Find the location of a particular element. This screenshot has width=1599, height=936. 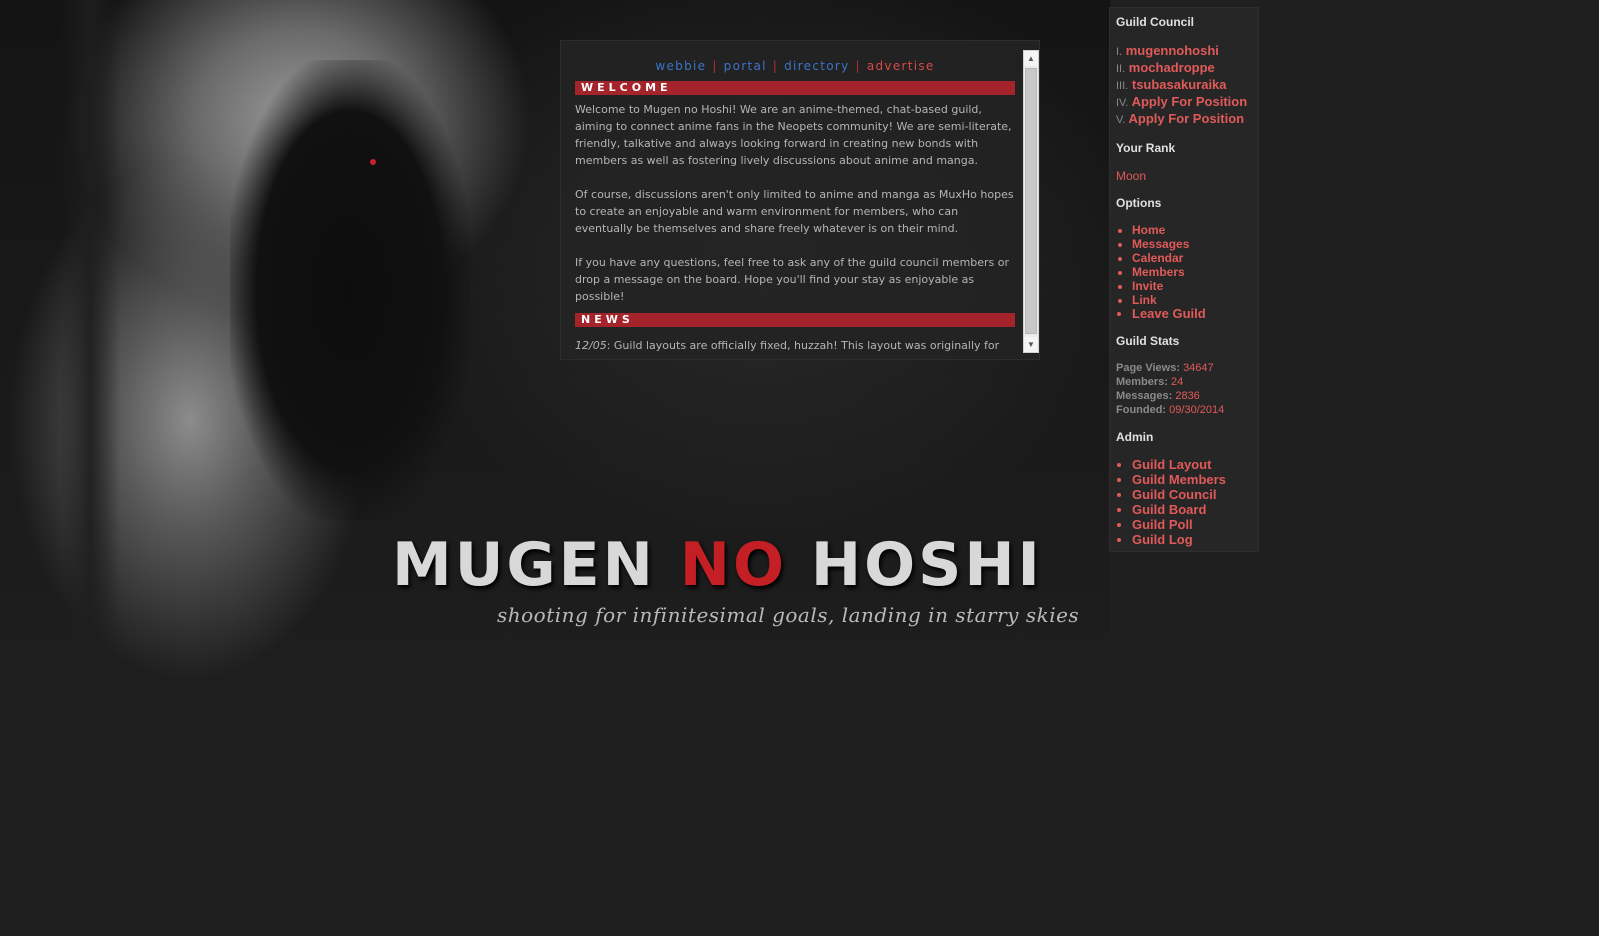

rank-value: Moon is located at coordinates (1131, 176).